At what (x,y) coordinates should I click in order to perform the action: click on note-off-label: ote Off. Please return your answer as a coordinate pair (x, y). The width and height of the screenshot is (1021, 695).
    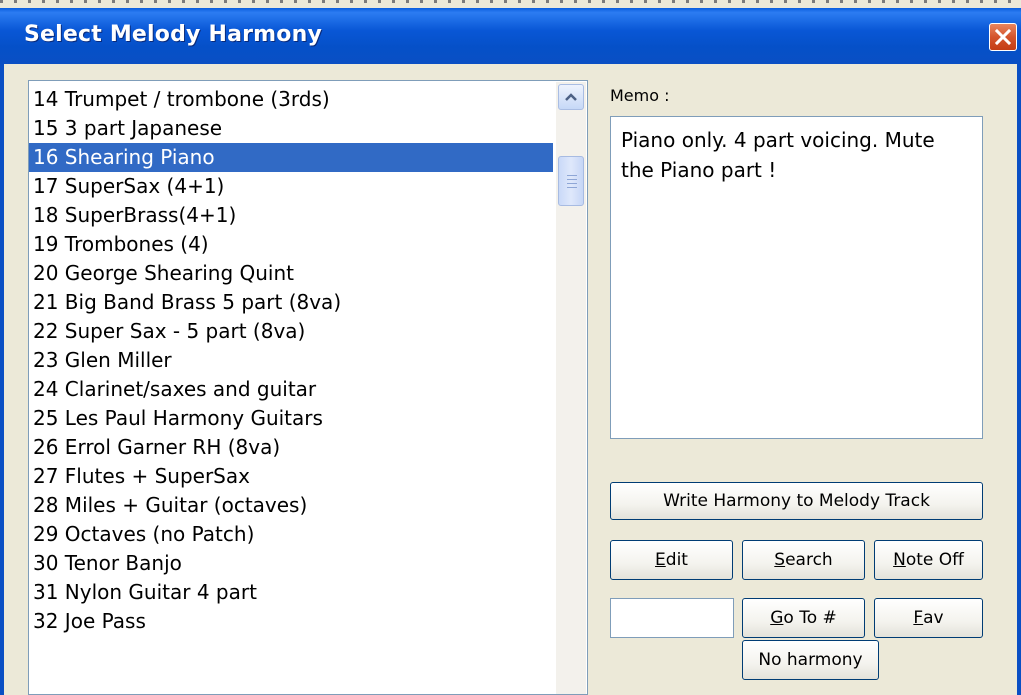
    Looking at the image, I should click on (934, 560).